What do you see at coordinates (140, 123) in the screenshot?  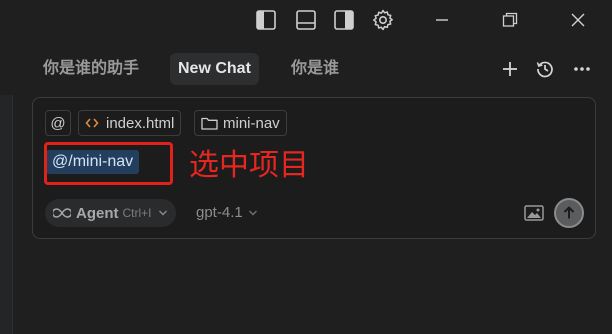 I see `context-chip-file-label: index.html` at bounding box center [140, 123].